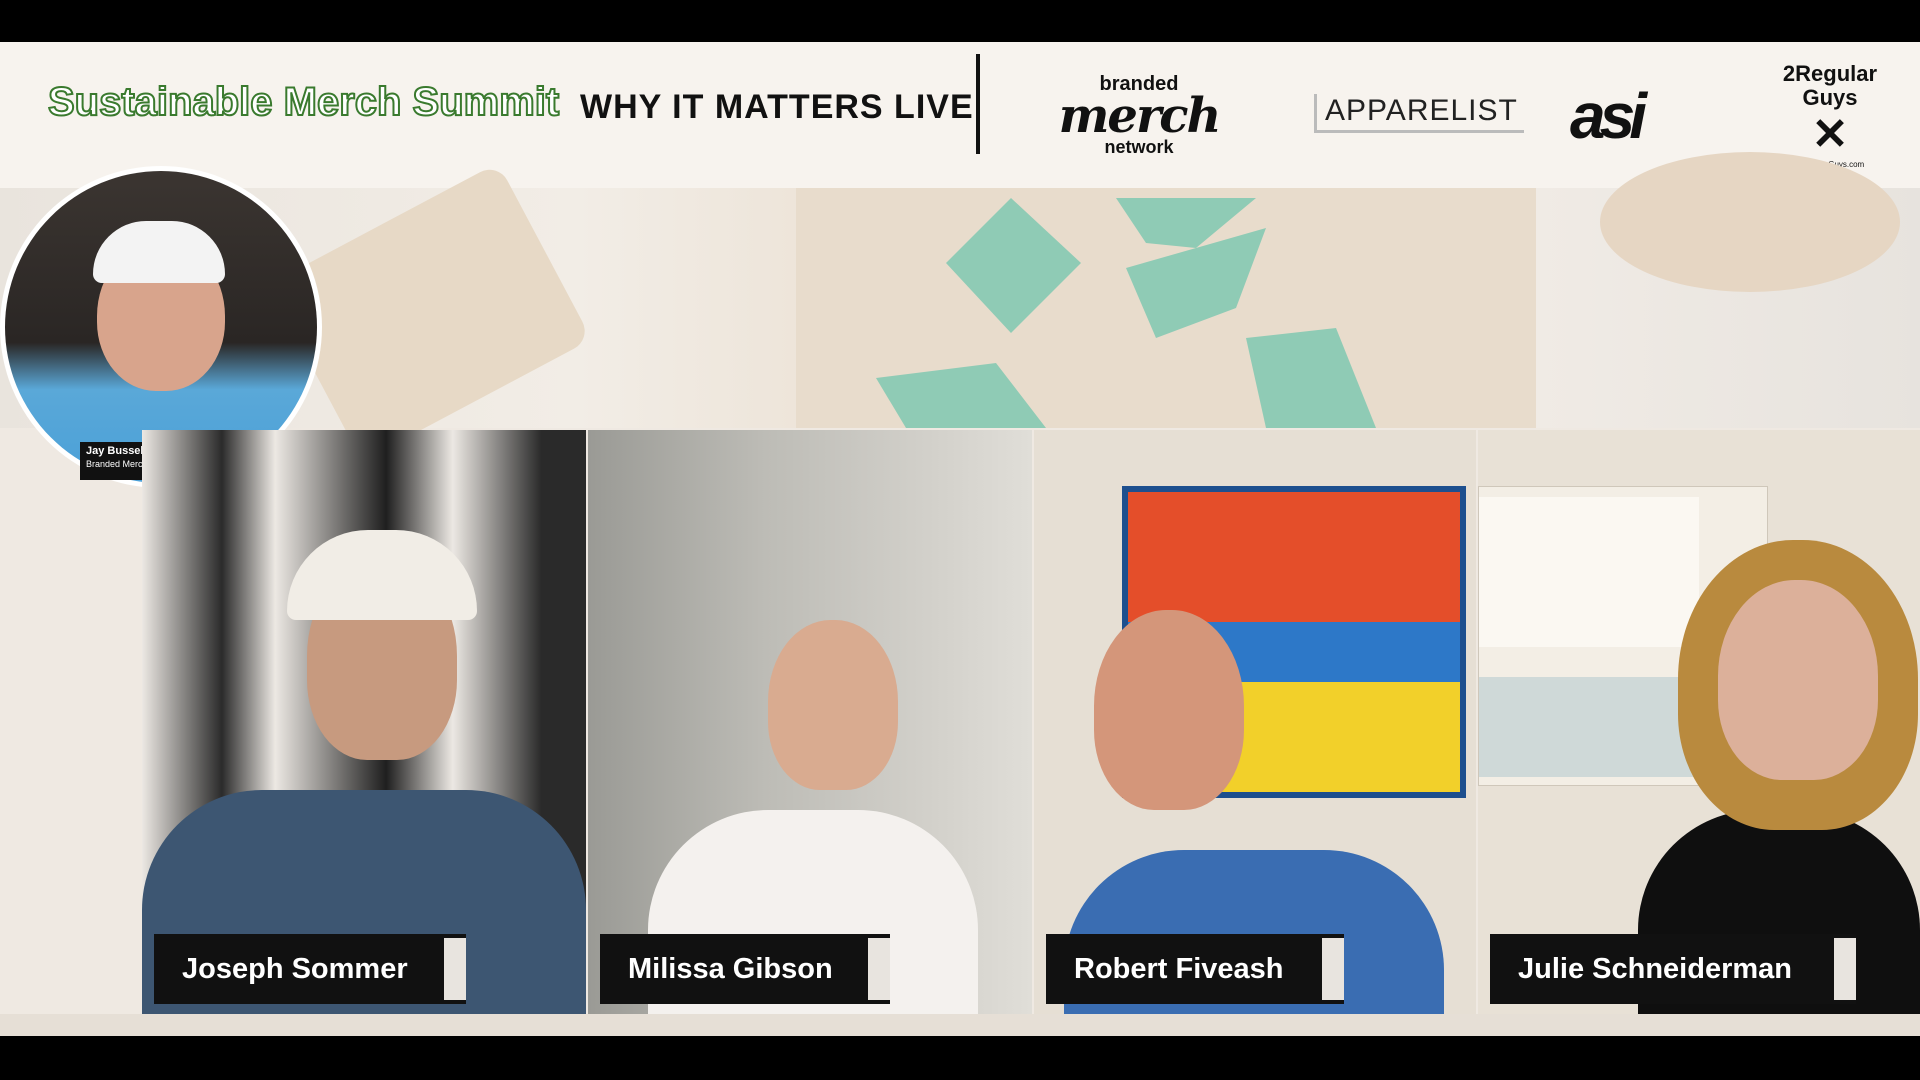 The height and width of the screenshot is (1080, 1920). I want to click on summit-title: Sustainable Merch Summit, so click(303, 102).